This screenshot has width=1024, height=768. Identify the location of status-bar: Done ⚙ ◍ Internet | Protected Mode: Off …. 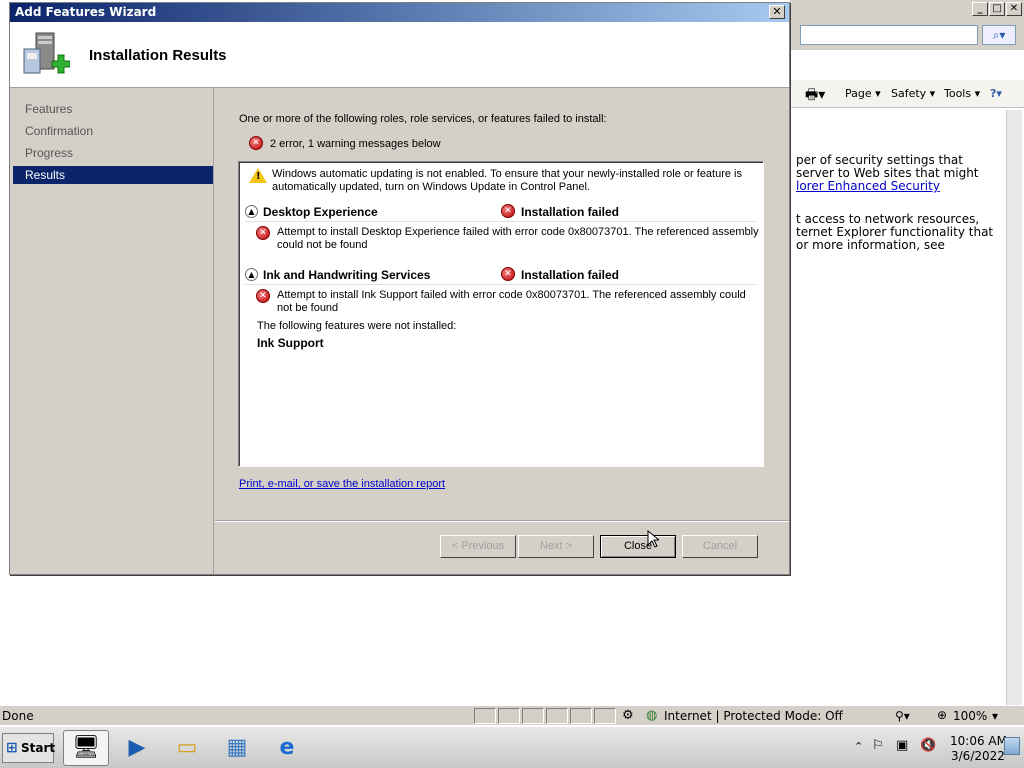
(512, 715).